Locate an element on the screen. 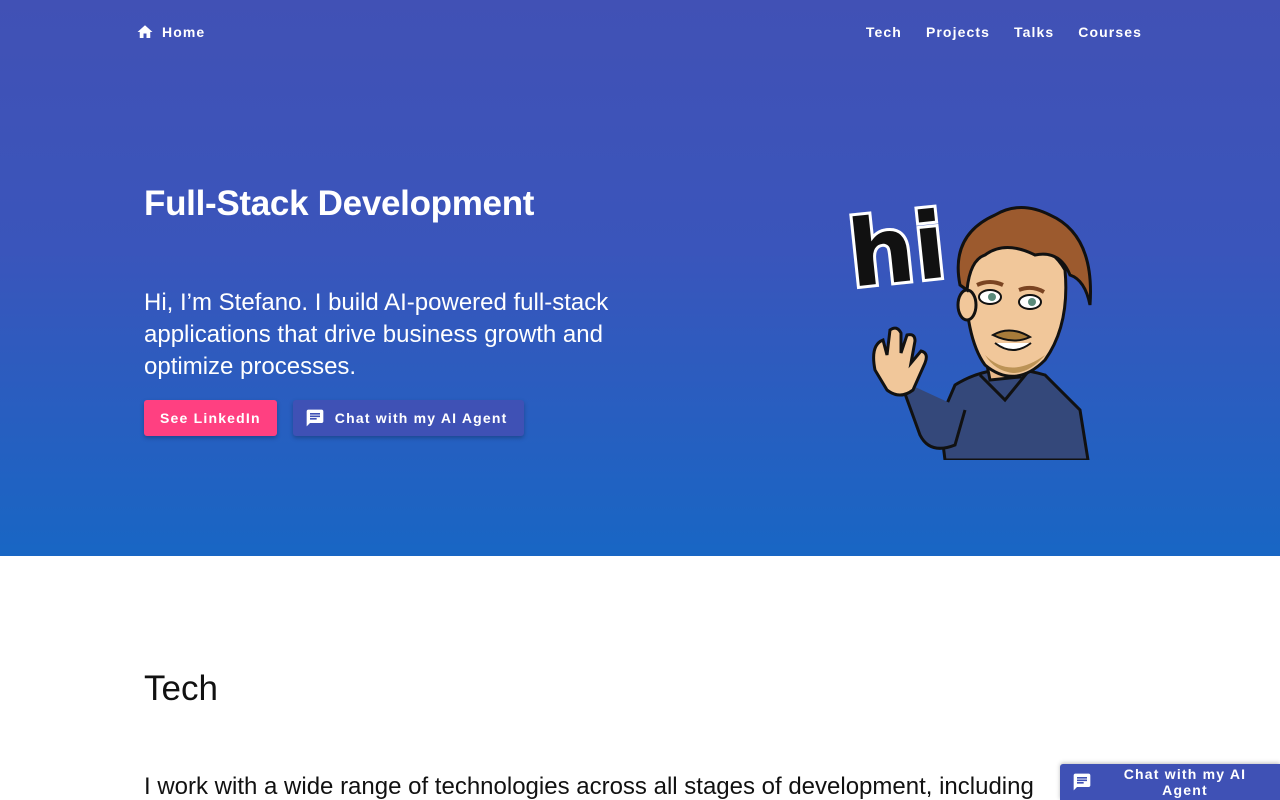 The image size is (1280, 800). nav-link-projects: Projects is located at coordinates (958, 32).